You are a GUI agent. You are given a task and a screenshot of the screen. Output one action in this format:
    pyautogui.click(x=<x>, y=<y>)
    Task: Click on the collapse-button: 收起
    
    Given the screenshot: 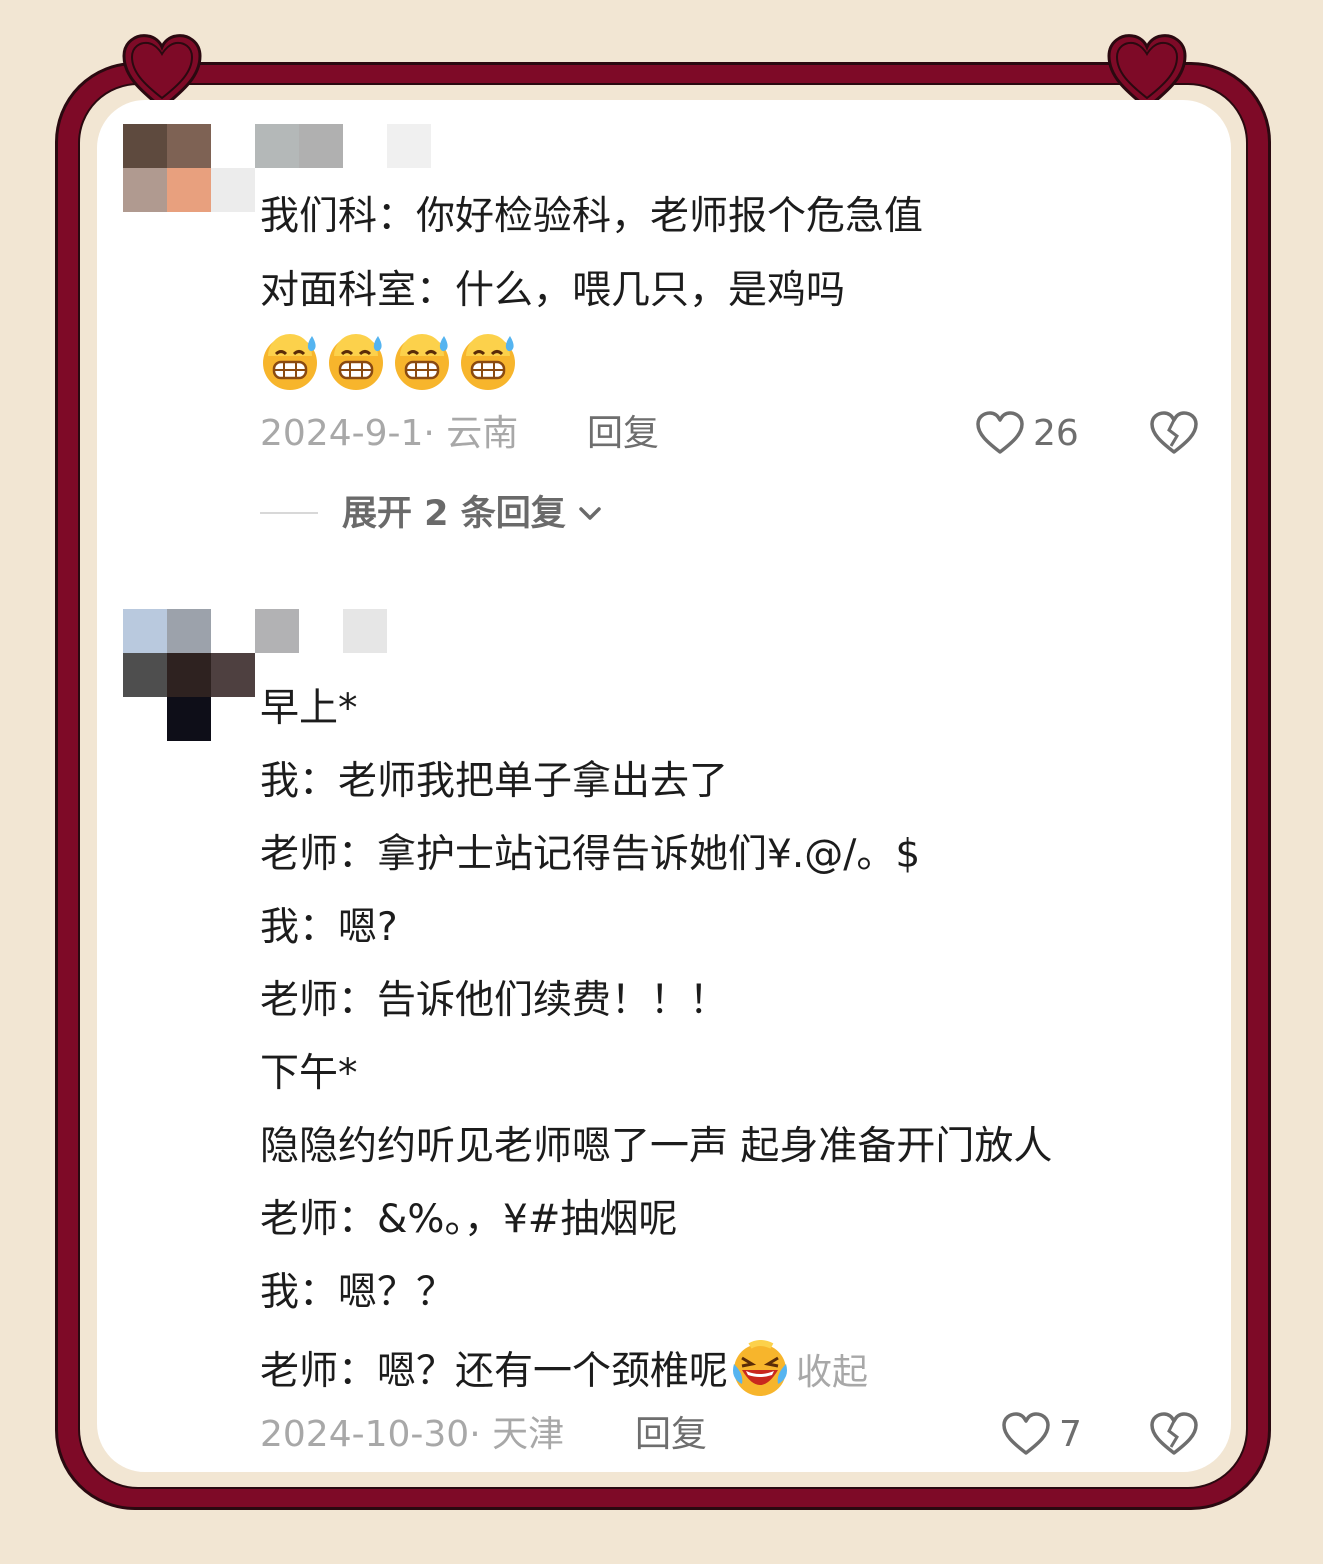 What is the action you would take?
    pyautogui.click(x=832, y=1372)
    